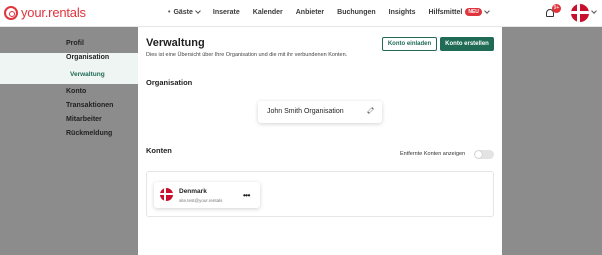  I want to click on show-removed-accounts-toggle, so click(484, 154).